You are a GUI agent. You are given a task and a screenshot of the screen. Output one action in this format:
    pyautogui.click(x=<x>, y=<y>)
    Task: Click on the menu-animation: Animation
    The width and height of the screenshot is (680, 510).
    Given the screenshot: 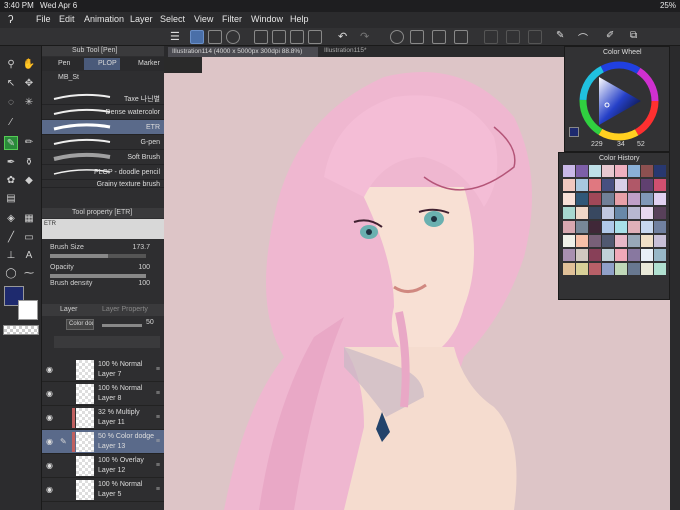 What is the action you would take?
    pyautogui.click(x=104, y=19)
    